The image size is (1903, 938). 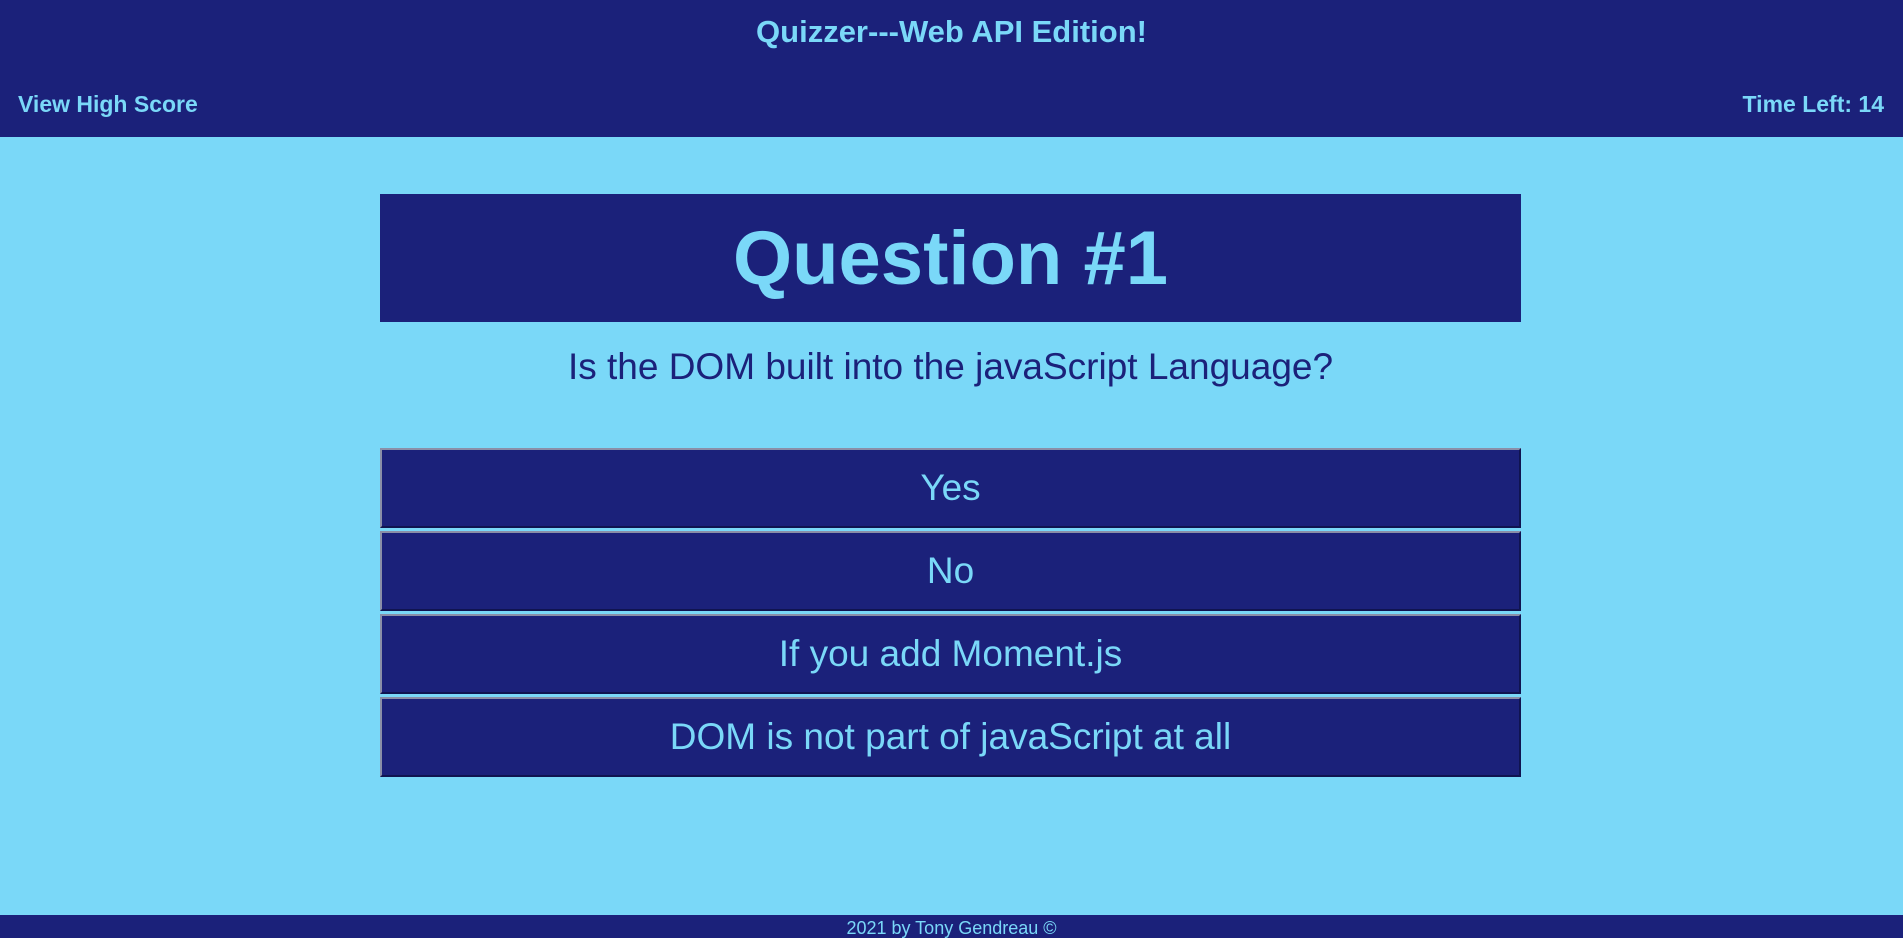 I want to click on page-footer: 2021 by Tony Gendreau ©, so click(x=951, y=926).